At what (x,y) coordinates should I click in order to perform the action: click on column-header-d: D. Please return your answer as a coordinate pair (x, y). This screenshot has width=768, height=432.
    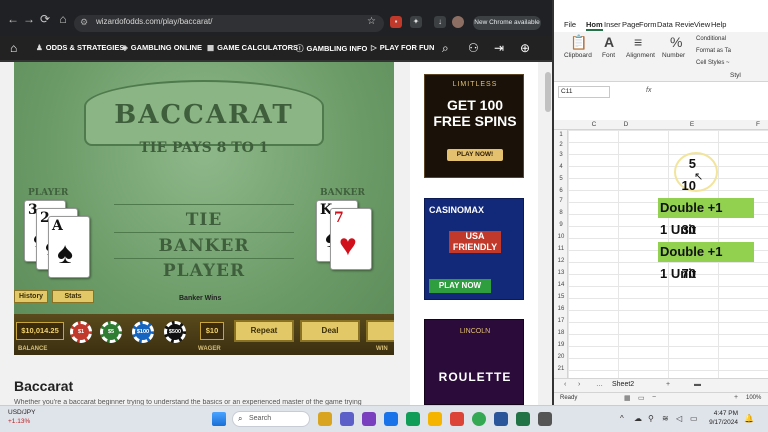
    Looking at the image, I should click on (626, 124).